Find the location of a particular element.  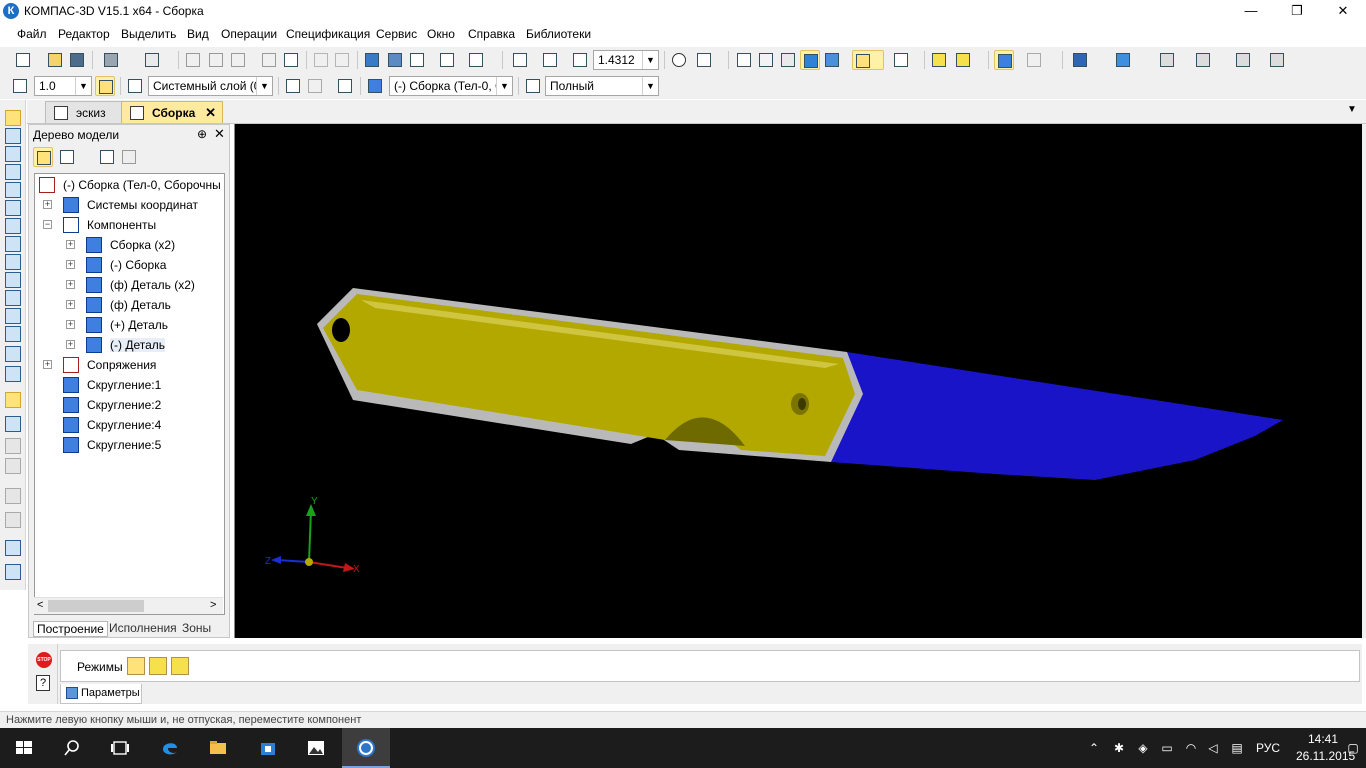

copy-icon is located at coordinates (216, 60).